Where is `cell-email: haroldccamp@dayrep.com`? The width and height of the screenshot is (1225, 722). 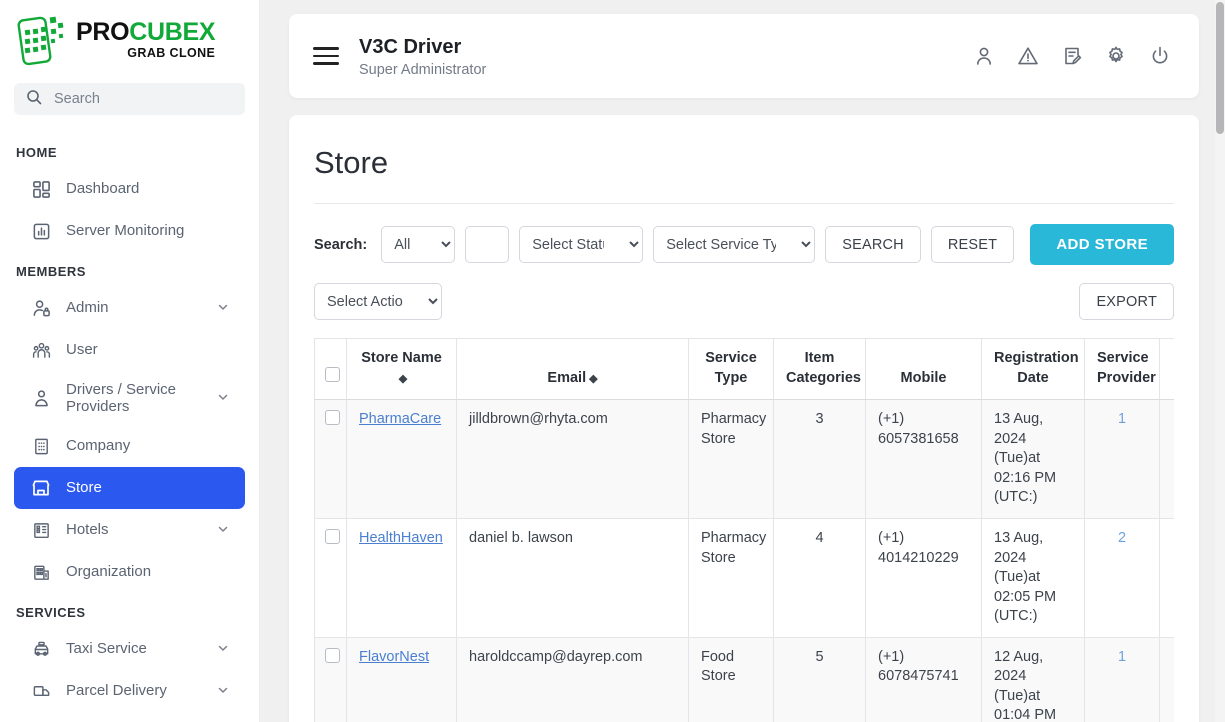 cell-email: haroldccamp@dayrep.com is located at coordinates (572, 679).